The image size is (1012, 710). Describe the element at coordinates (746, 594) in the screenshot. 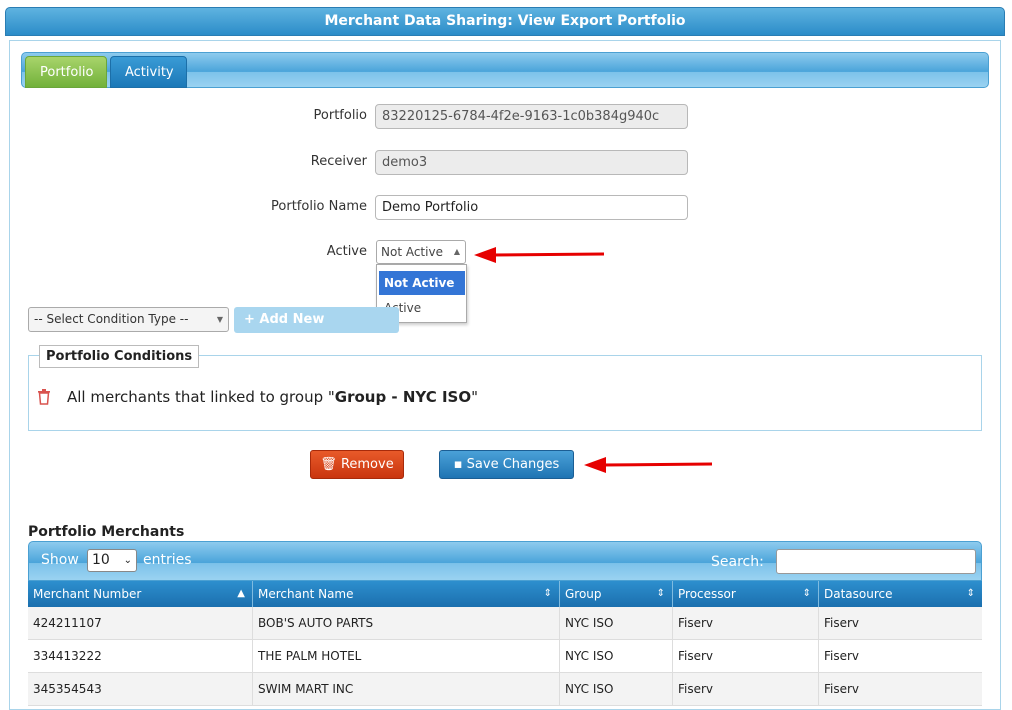

I see `column-header-processor: Processor ⇕` at that location.